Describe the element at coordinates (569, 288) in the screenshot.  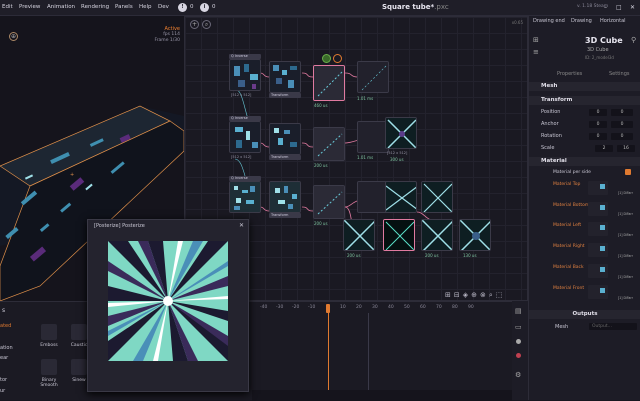
I see `label-material-front: Material Front` at that location.